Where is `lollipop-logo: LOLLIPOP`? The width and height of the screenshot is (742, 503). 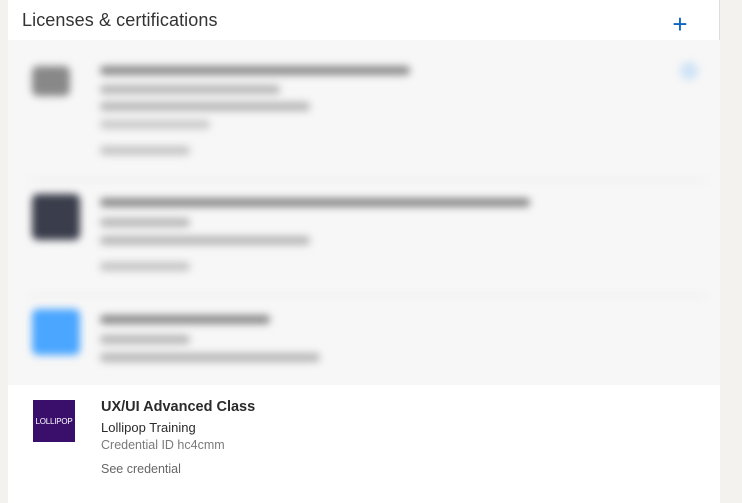
lollipop-logo: LOLLIPOP is located at coordinates (54, 421).